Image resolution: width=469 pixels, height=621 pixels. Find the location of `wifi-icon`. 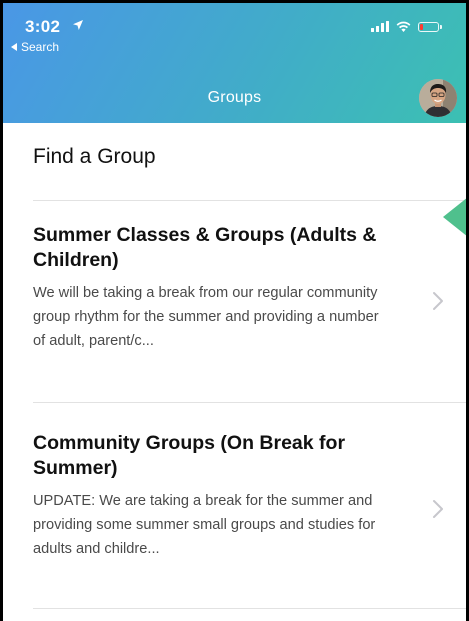

wifi-icon is located at coordinates (403, 26).